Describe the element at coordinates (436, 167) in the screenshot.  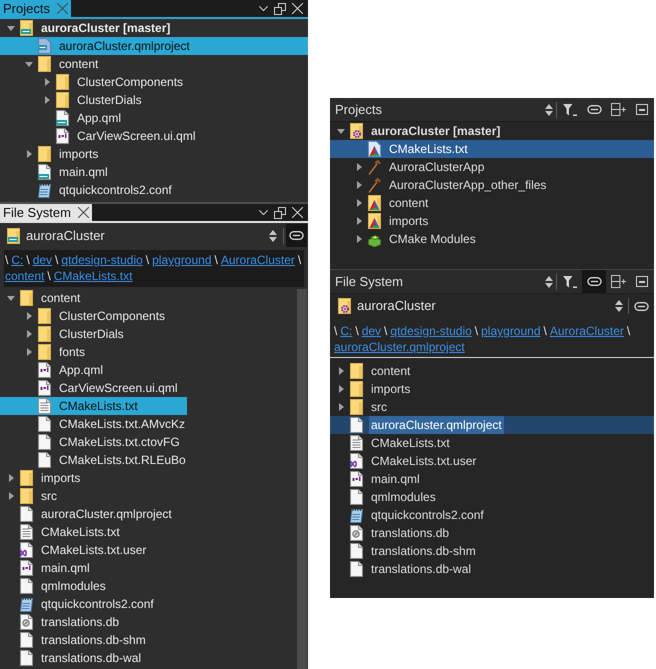
I see `tree-item: AuroraClusterApp` at that location.